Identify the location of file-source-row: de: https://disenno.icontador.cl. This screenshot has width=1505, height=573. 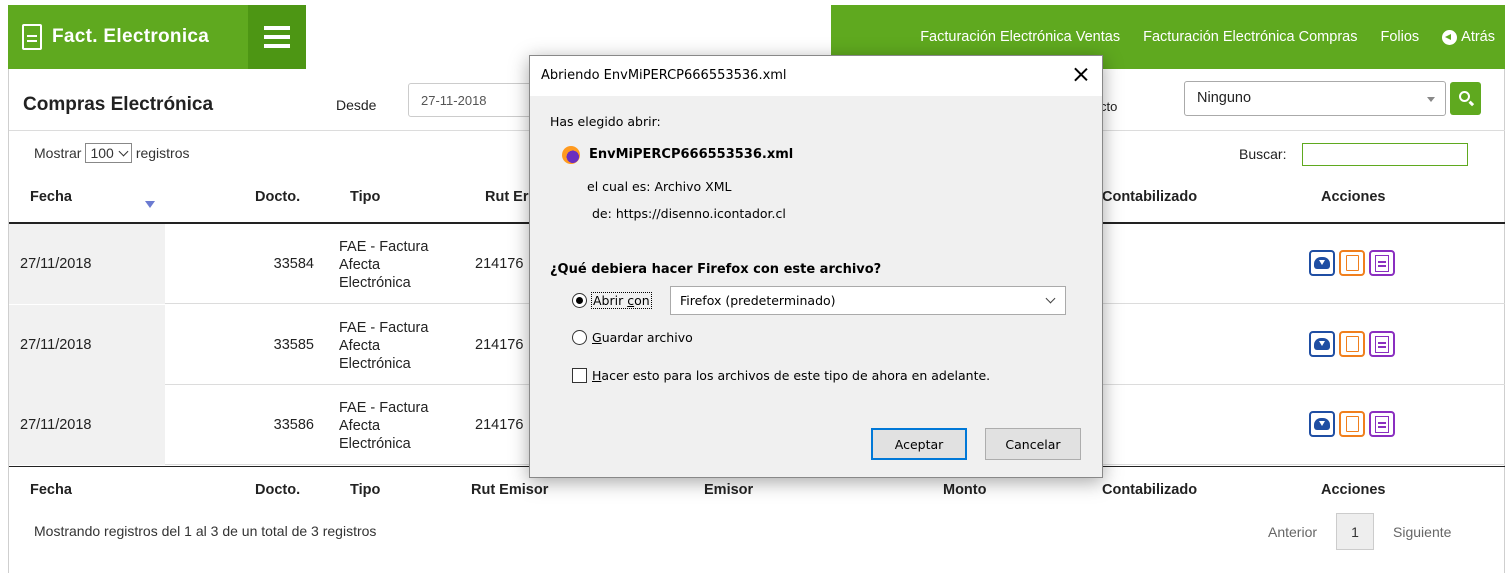
(689, 213).